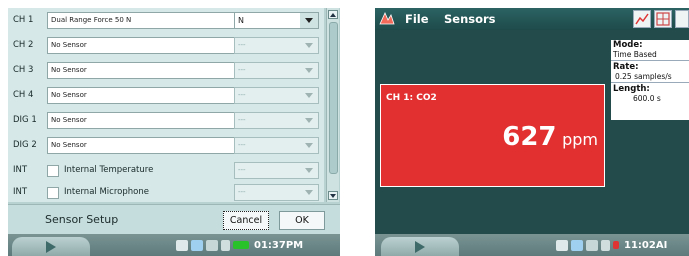 The width and height of the screenshot is (689, 256). Describe the element at coordinates (106, 192) in the screenshot. I see `internal-microphone-label: Internal Microphone` at that location.